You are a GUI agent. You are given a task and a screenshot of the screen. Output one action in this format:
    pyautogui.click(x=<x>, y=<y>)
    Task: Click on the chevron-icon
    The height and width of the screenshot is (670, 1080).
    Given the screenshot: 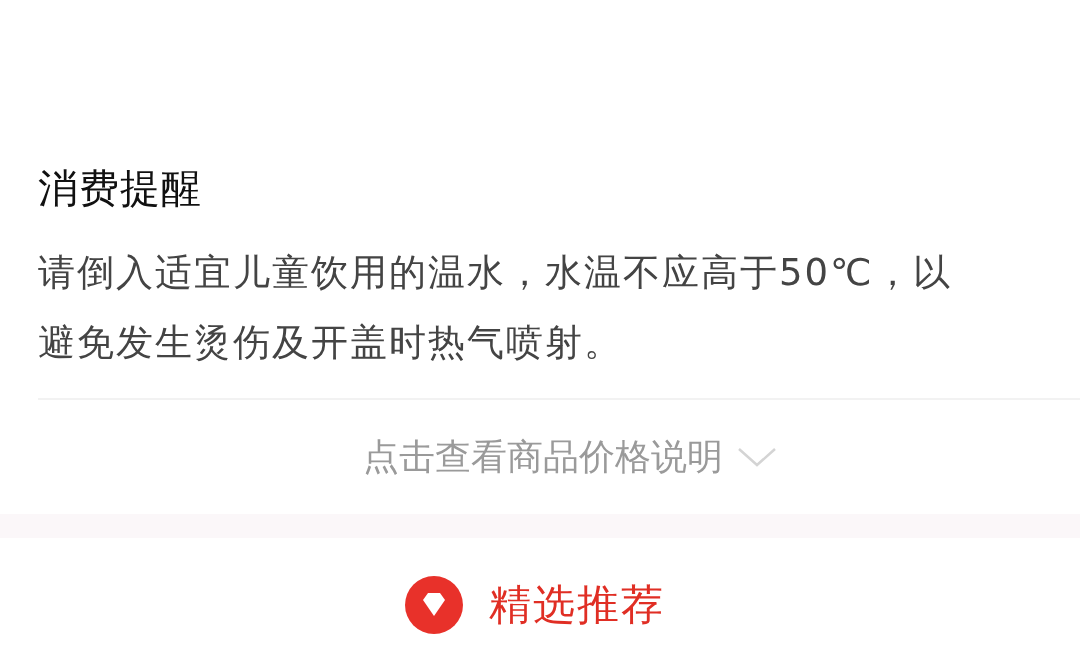 What is the action you would take?
    pyautogui.click(x=757, y=457)
    